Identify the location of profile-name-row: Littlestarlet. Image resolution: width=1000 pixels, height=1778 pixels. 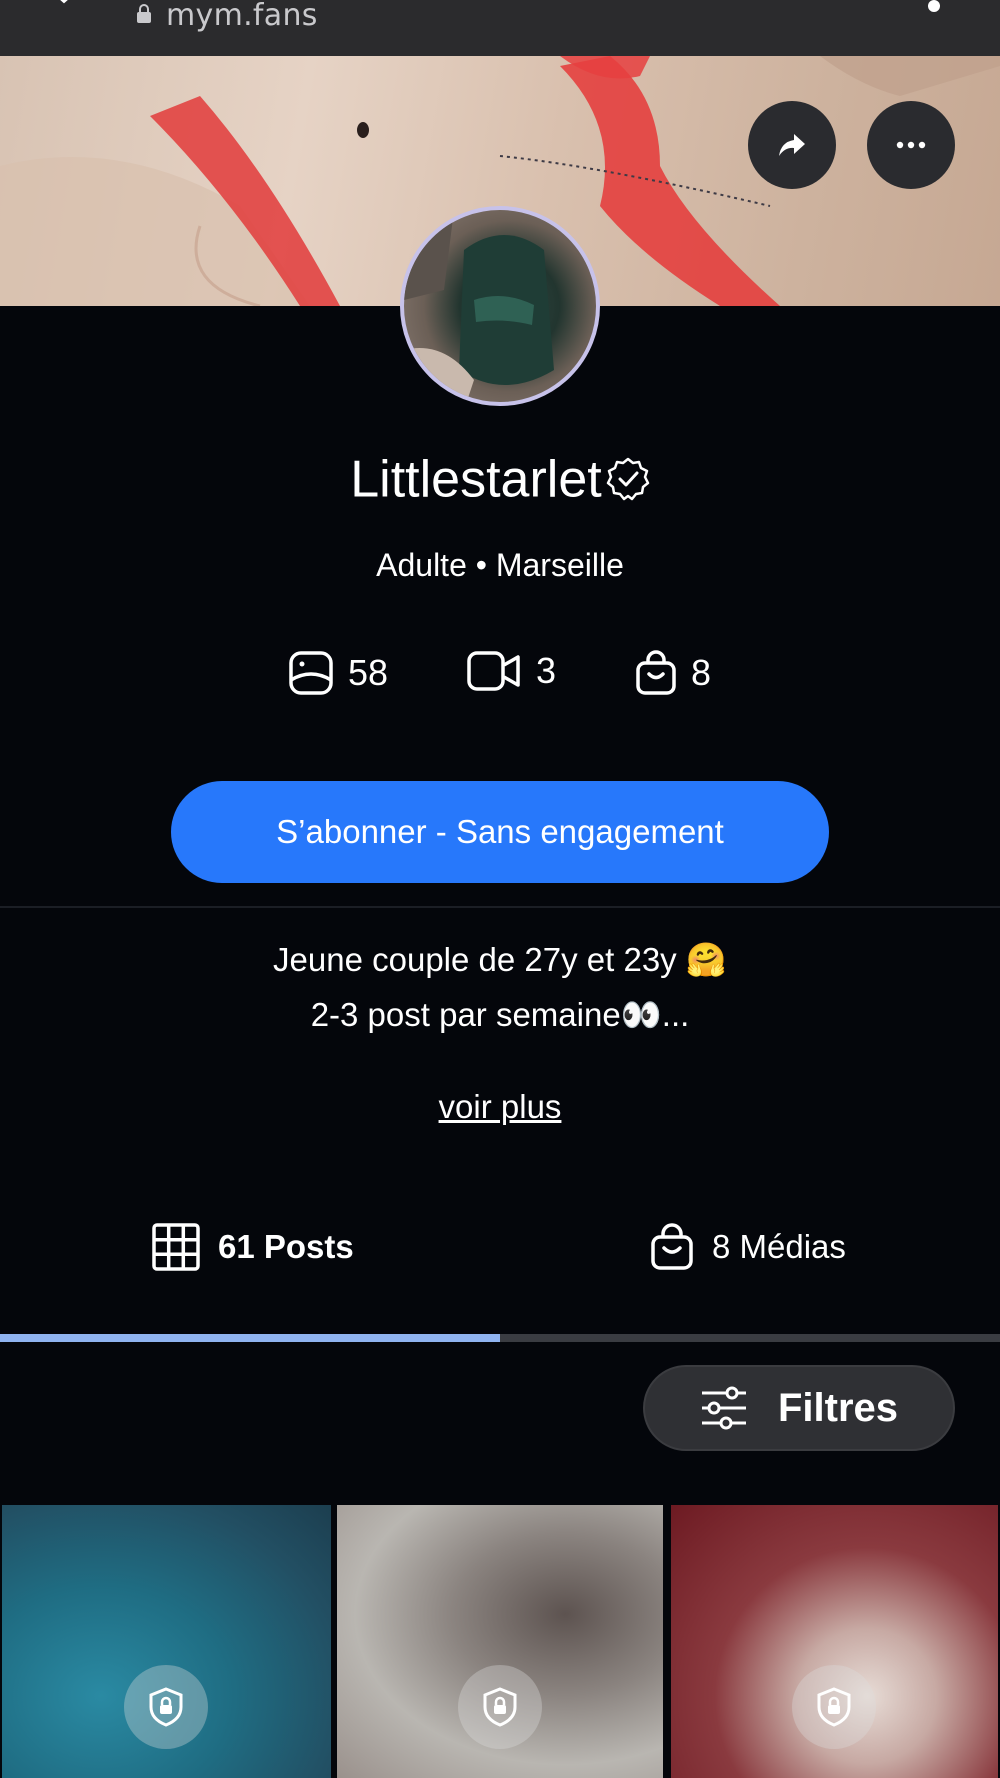
(500, 477).